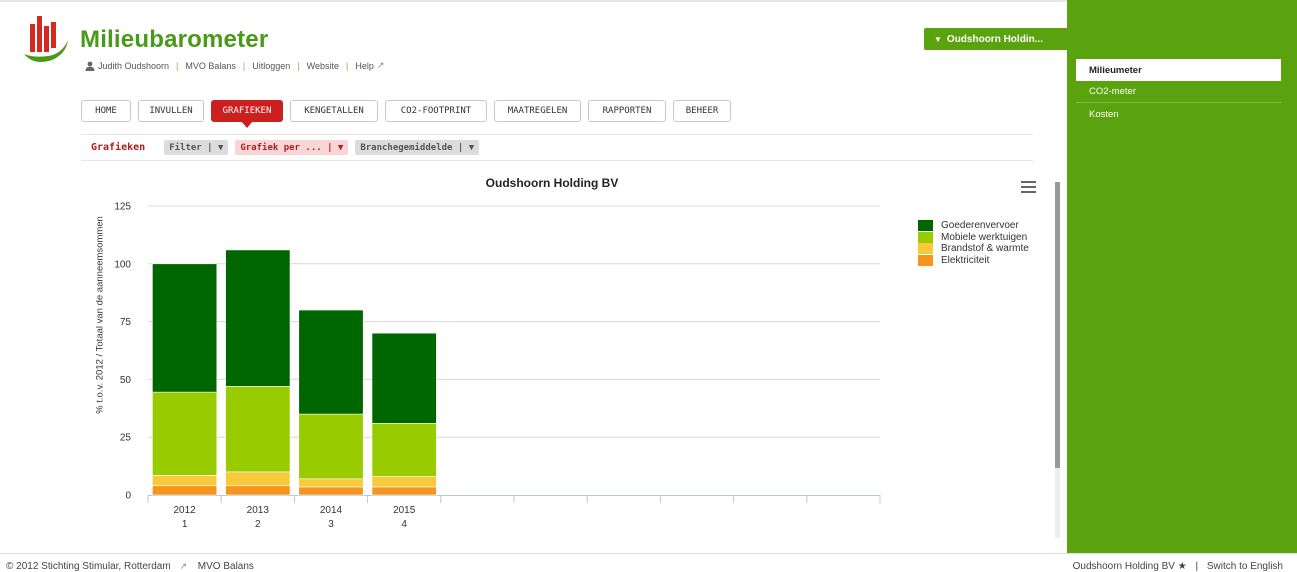  Describe the element at coordinates (196, 147) in the screenshot. I see `filter-dropdown: Filter | ▼` at that location.